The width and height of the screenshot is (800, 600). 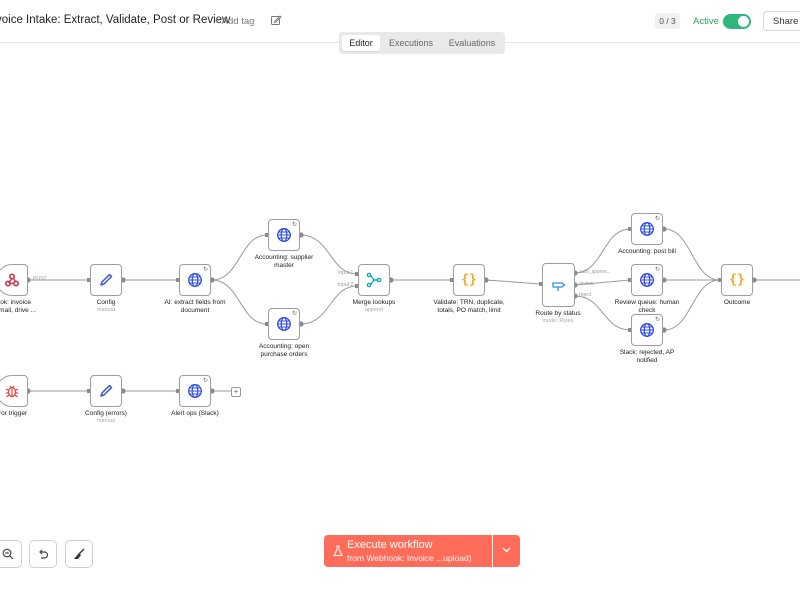 I want to click on node-slack-rejected-label: Slack: rejected, AP notified, so click(x=647, y=356).